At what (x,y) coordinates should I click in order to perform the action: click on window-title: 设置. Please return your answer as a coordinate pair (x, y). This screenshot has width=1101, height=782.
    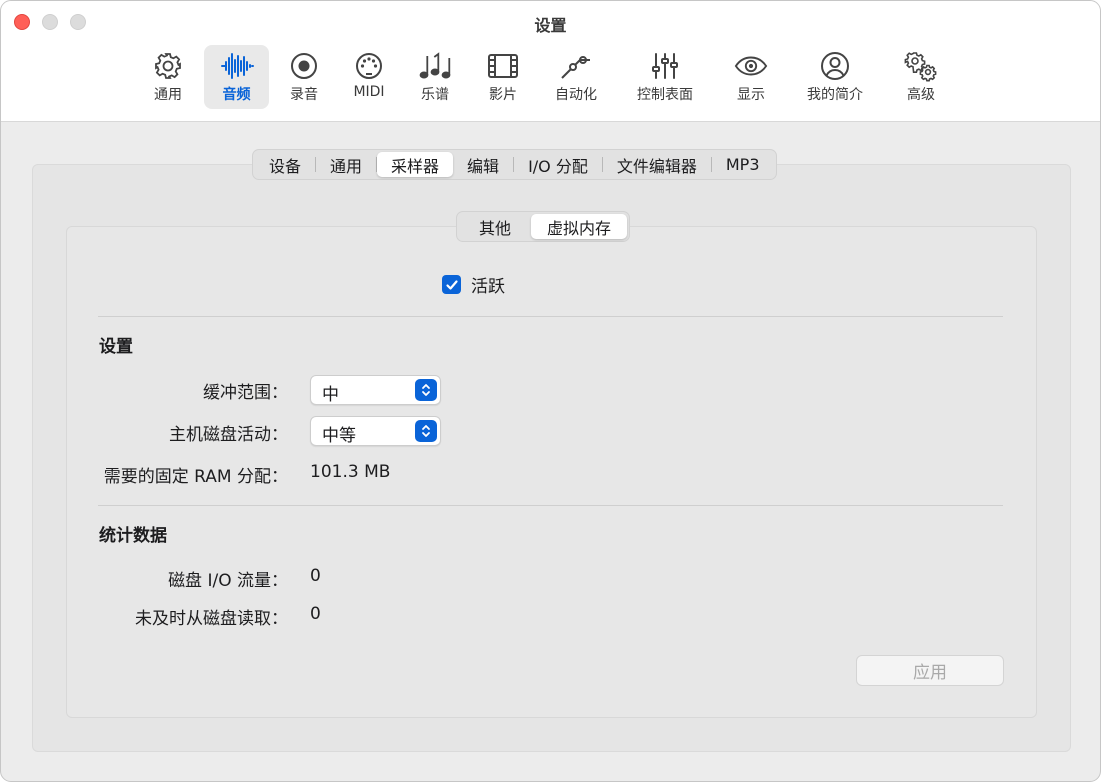
    Looking at the image, I should click on (550, 25).